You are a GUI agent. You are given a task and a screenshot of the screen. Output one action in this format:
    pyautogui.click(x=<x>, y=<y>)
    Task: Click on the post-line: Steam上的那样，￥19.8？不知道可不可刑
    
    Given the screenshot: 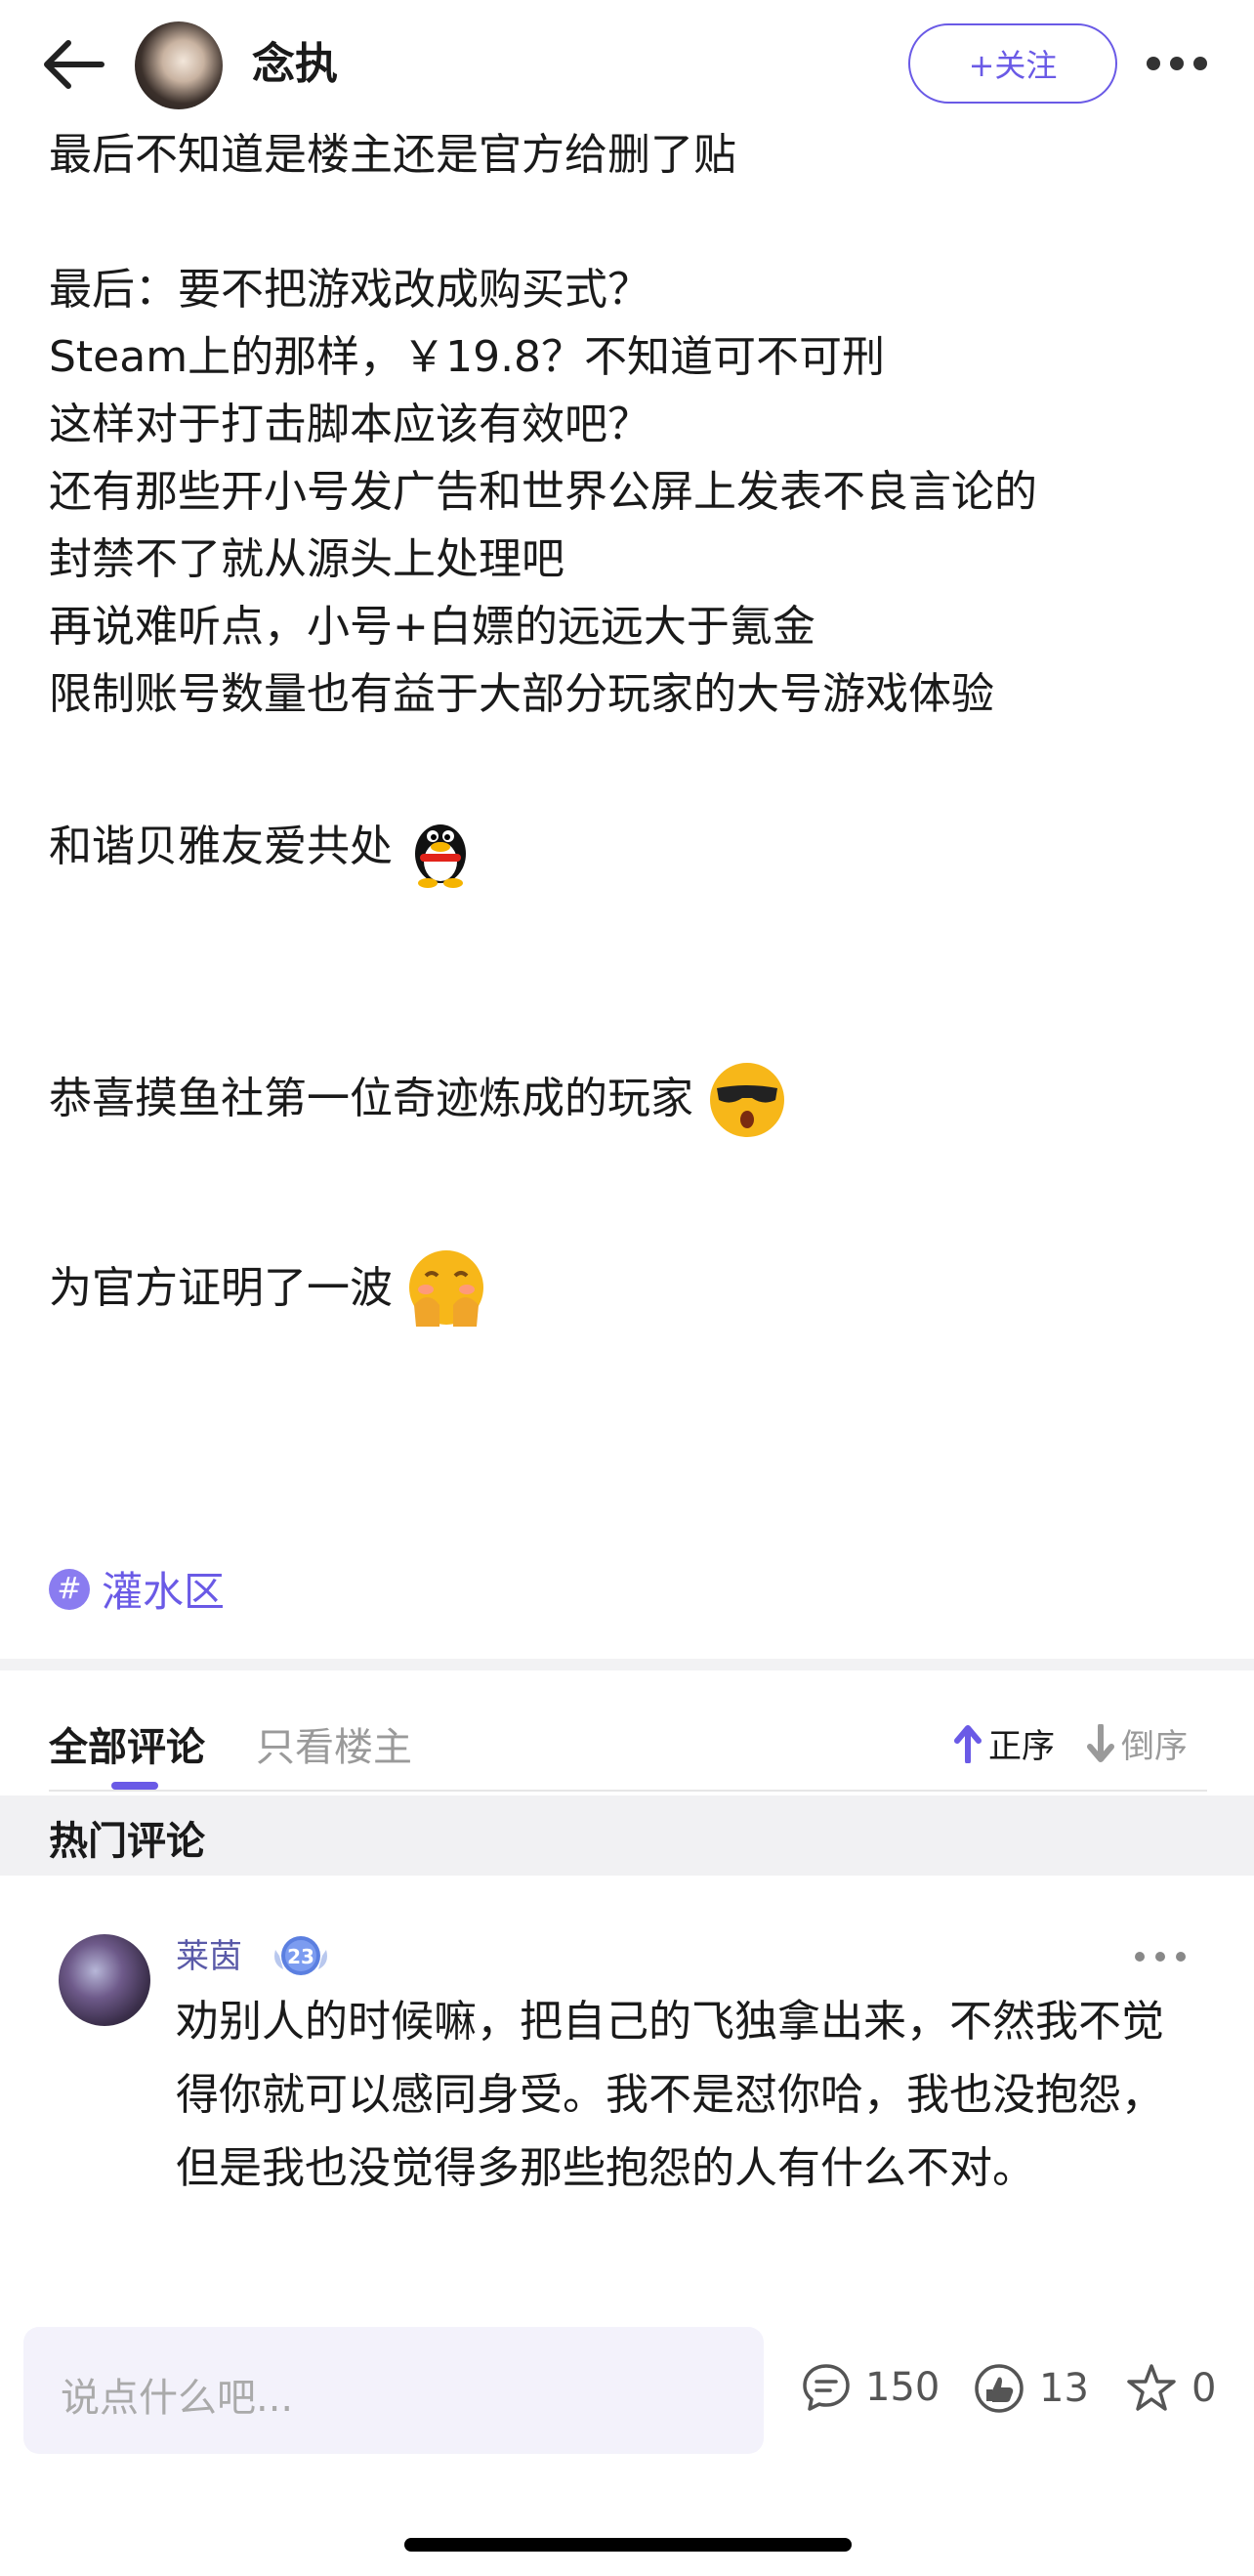 What is the action you would take?
    pyautogui.click(x=467, y=357)
    